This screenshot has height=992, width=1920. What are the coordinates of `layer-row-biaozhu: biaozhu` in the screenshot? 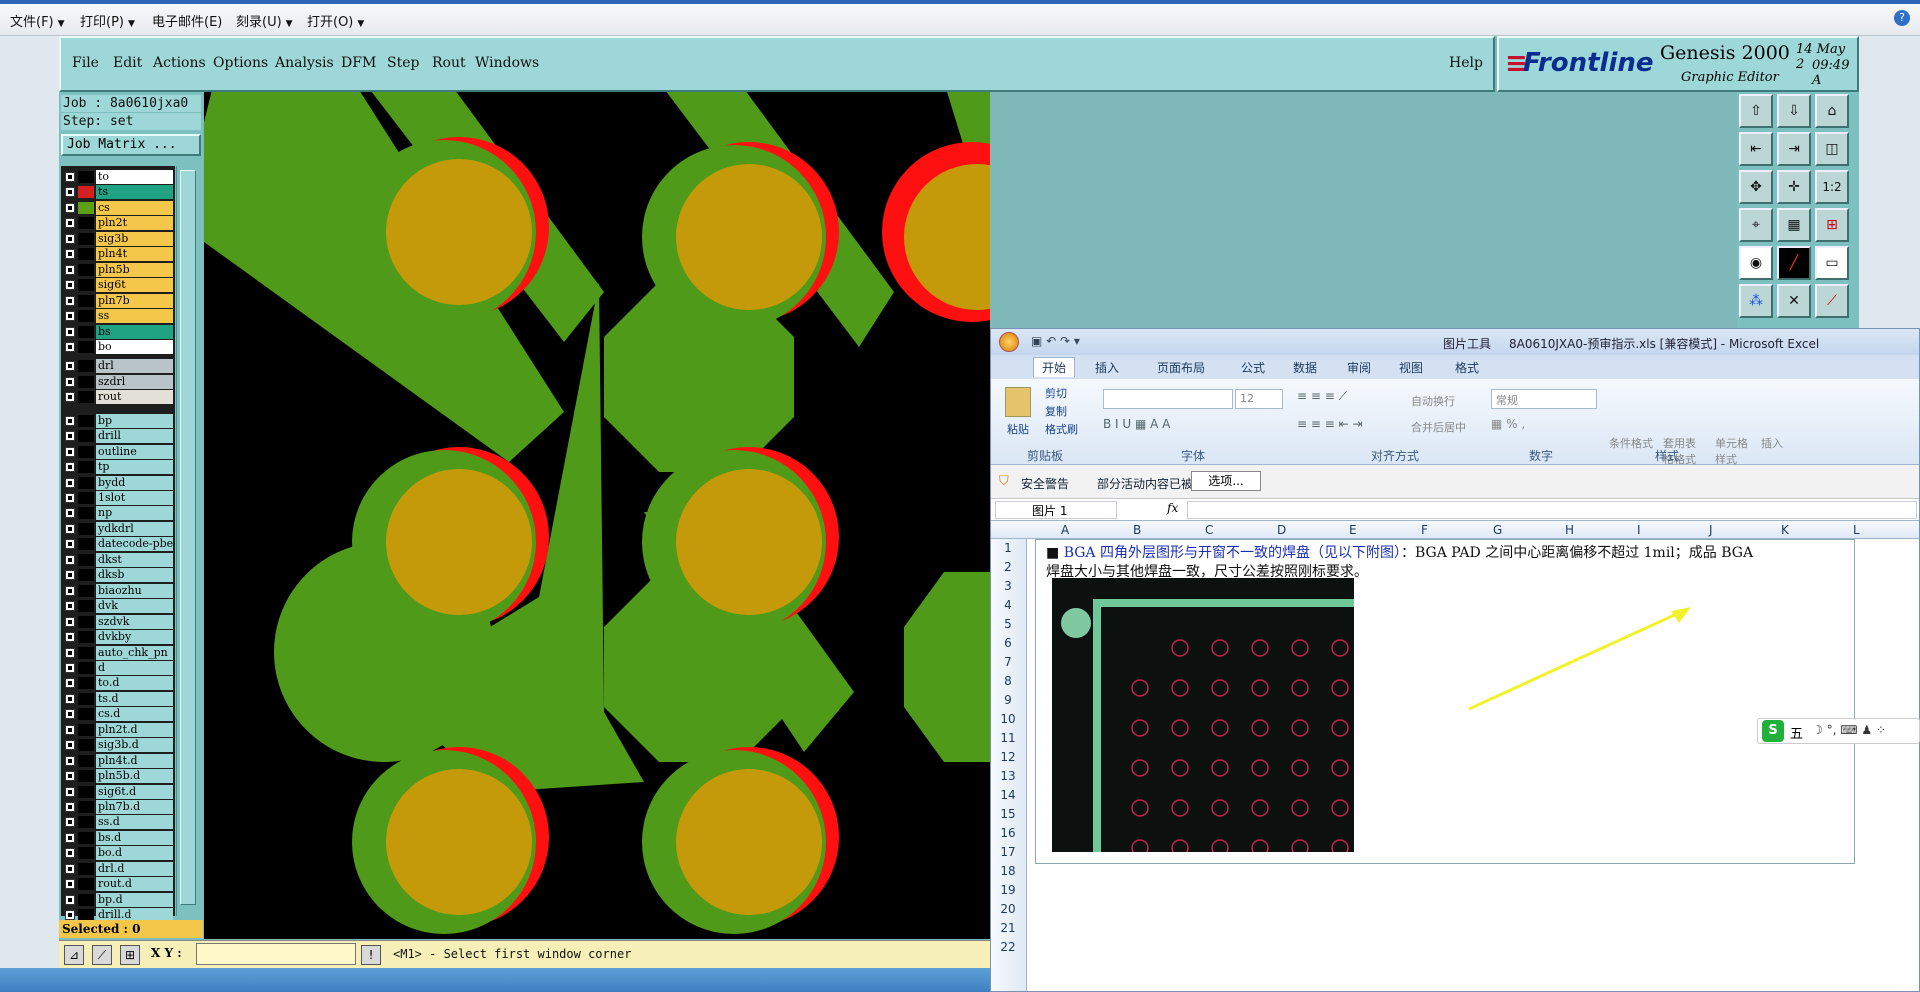 It's located at (118, 590).